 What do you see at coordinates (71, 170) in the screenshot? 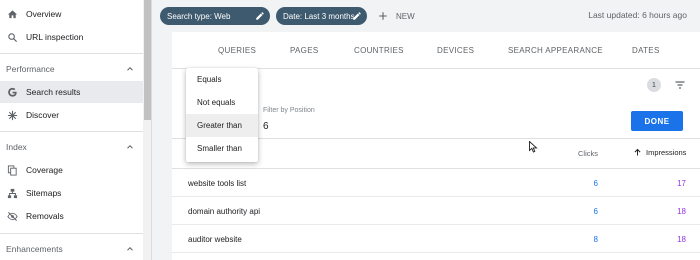
I see `sidebar-item-coverage: Coverage` at bounding box center [71, 170].